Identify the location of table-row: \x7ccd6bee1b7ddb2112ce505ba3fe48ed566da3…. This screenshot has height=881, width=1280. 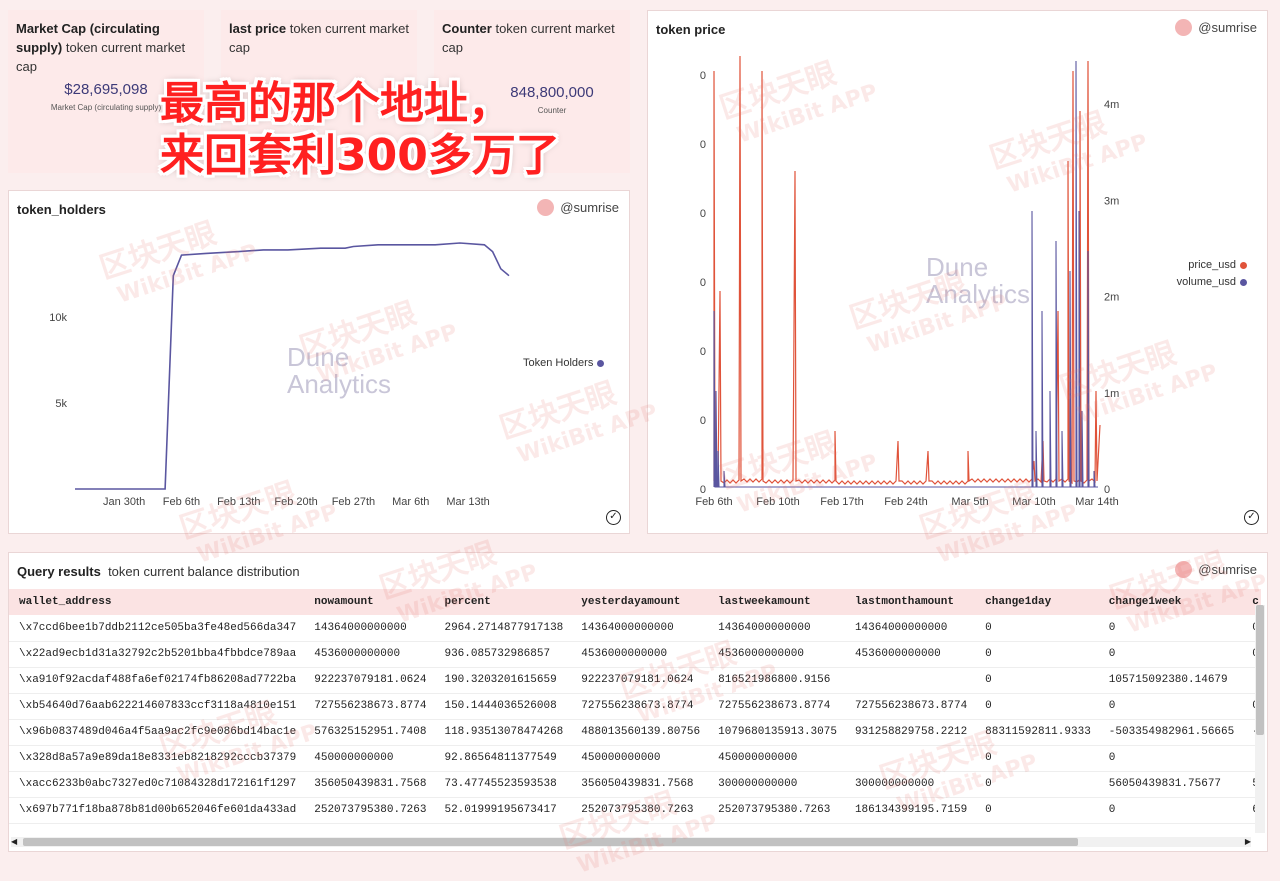
(635, 628).